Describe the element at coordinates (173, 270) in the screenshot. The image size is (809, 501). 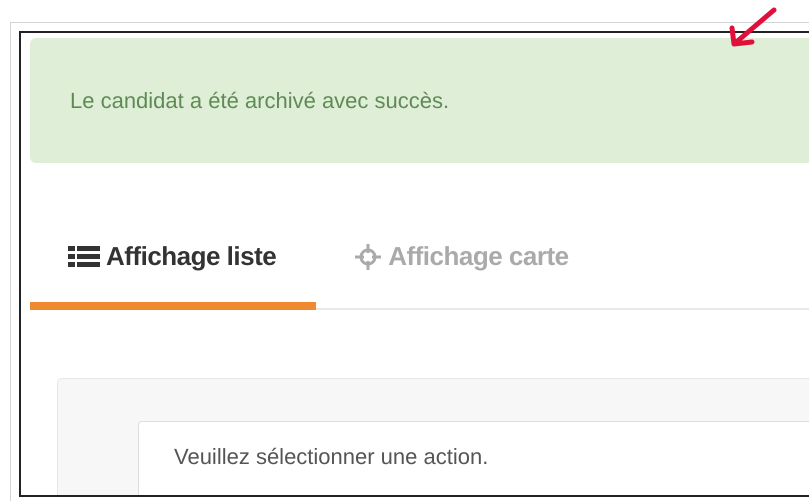
I see `view-tab: Affichage liste` at that location.